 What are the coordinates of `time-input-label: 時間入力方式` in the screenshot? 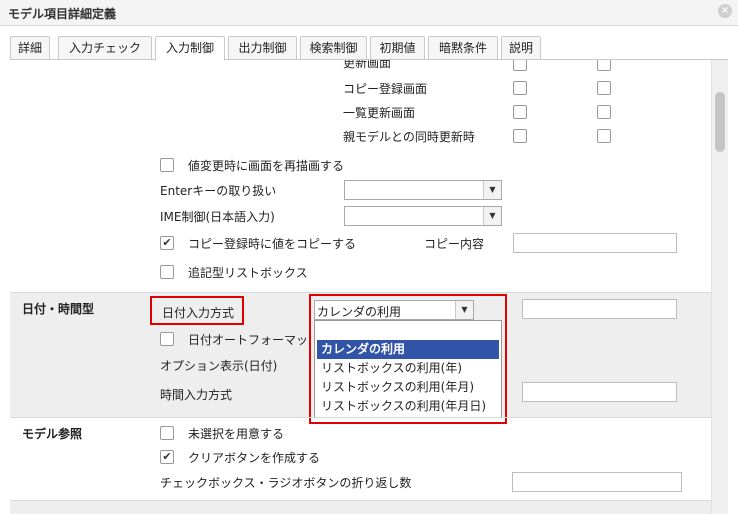 It's located at (196, 395).